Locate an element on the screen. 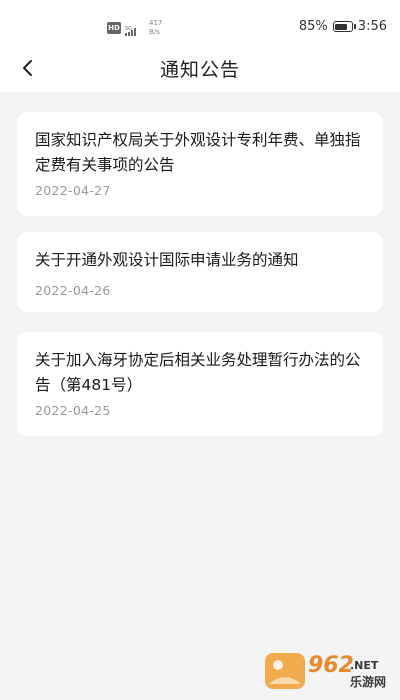 This screenshot has height=700, width=400. notice-date: 2022-04-26 is located at coordinates (73, 290).